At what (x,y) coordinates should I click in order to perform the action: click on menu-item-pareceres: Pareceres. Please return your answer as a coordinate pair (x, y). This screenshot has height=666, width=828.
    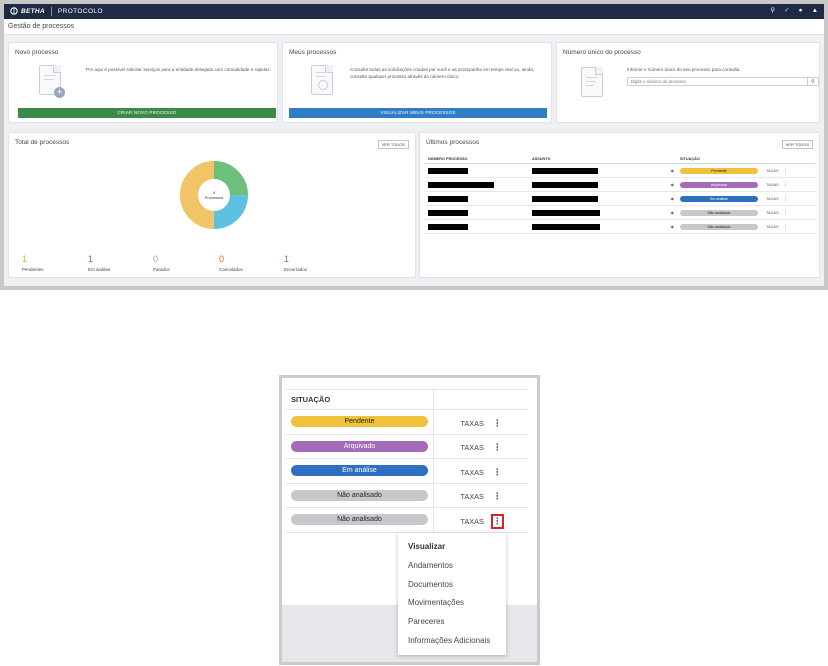
    Looking at the image, I should click on (452, 622).